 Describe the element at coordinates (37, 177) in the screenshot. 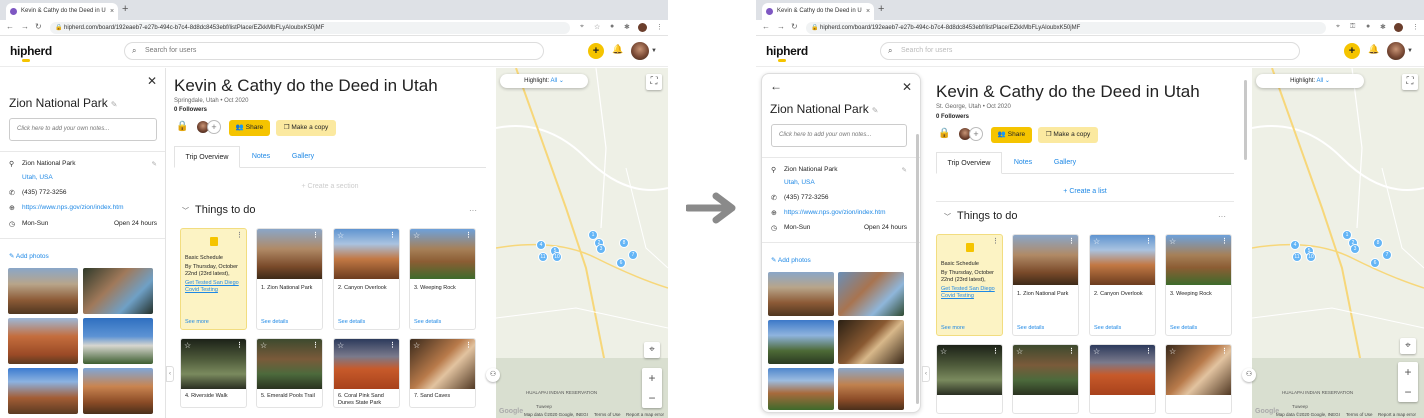

I see `place-region: Utah, USA` at that location.